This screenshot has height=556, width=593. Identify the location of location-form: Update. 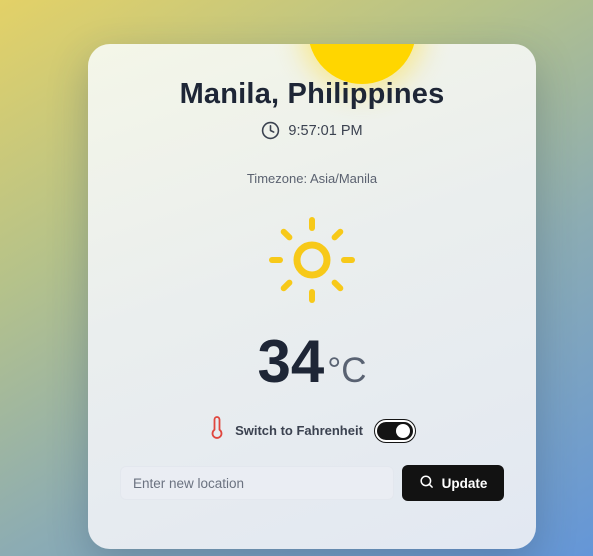
(312, 483).